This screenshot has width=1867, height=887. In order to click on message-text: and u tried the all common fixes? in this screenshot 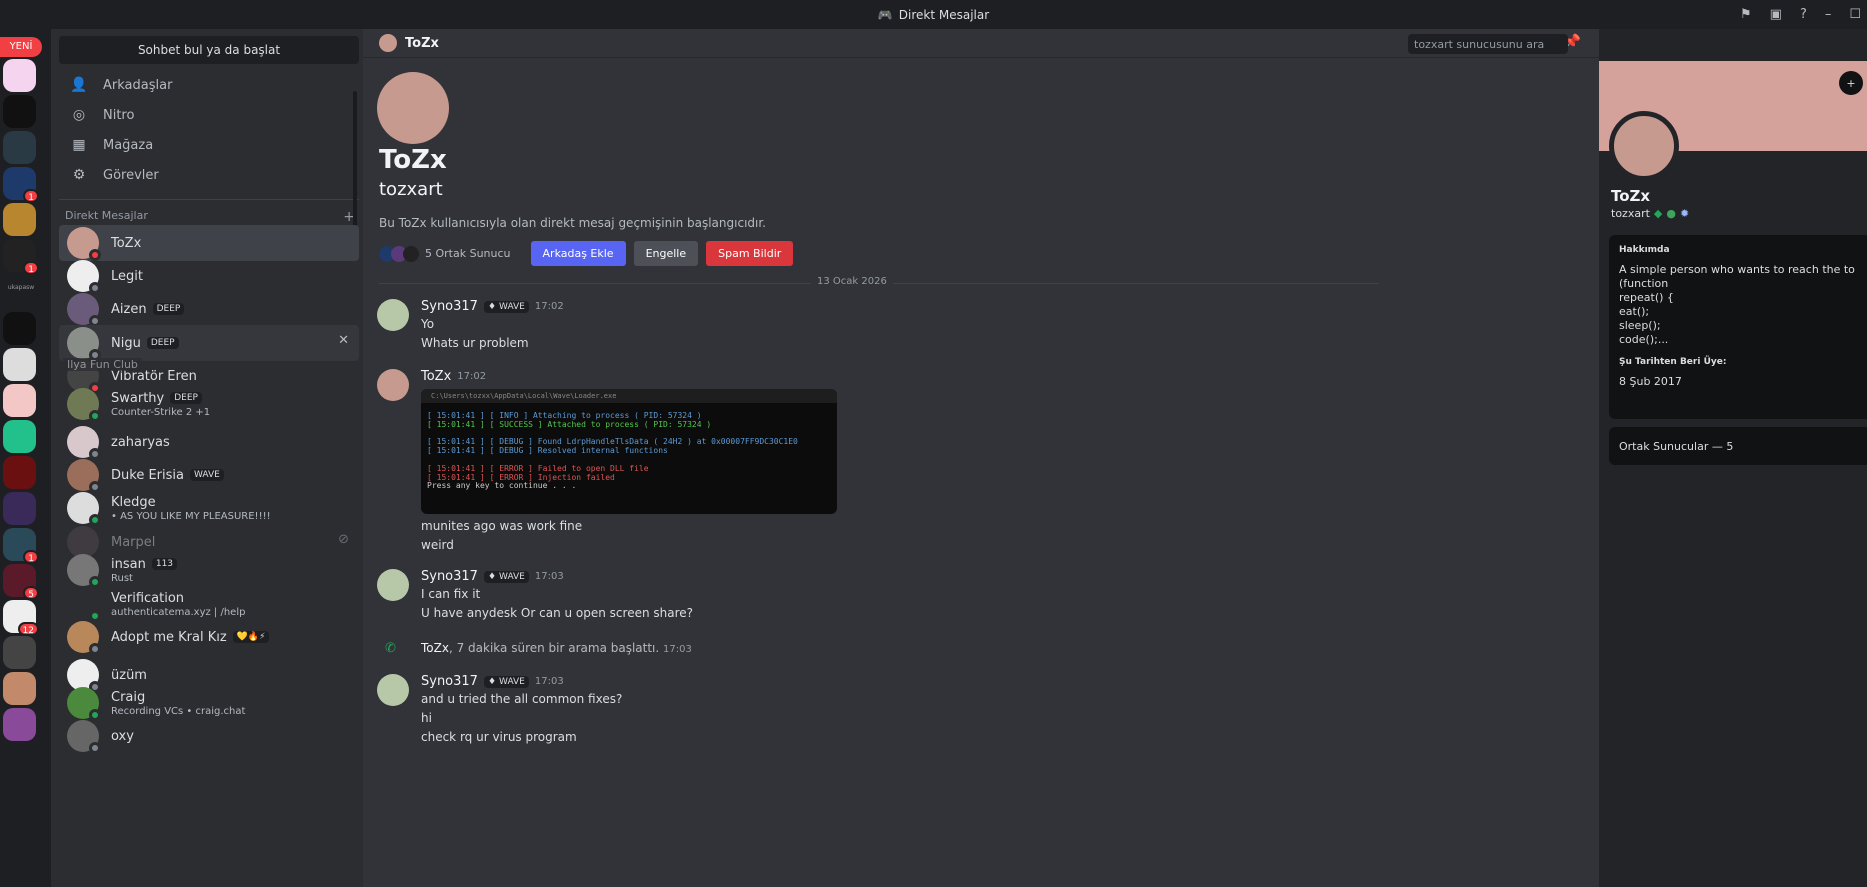, I will do `click(522, 699)`.